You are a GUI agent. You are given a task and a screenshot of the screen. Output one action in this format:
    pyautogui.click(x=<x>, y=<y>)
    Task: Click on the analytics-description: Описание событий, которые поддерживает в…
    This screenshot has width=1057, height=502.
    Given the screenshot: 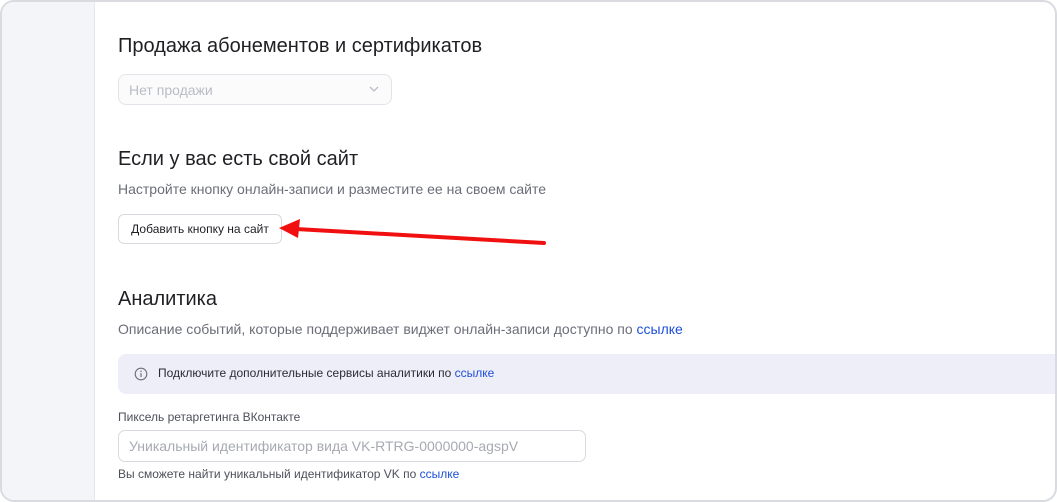 What is the action you would take?
    pyautogui.click(x=400, y=329)
    